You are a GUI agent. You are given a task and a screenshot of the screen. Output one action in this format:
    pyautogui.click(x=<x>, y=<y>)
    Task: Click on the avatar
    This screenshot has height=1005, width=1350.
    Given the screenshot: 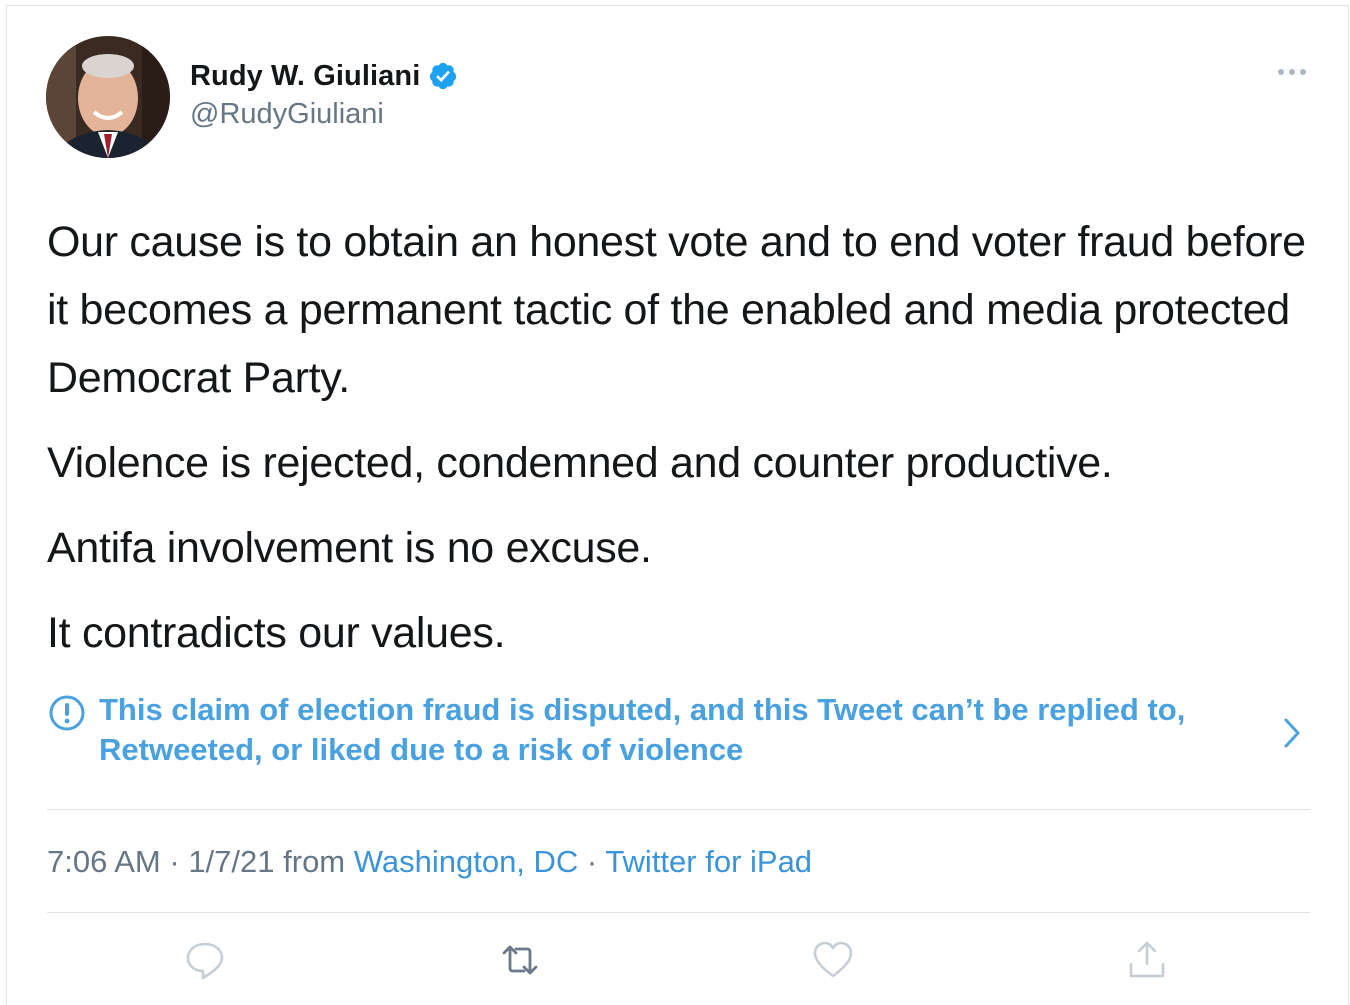 What is the action you would take?
    pyautogui.click(x=108, y=97)
    